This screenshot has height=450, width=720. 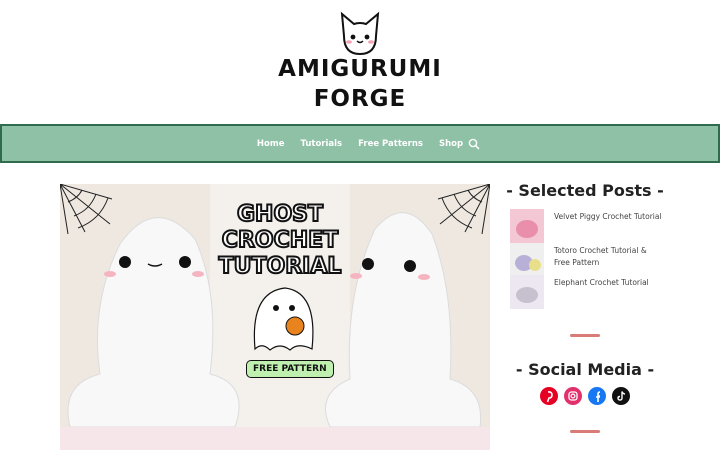 I want to click on selected-post-item: Totoro Crochet Tutorial & Free Pattern, so click(x=600, y=260).